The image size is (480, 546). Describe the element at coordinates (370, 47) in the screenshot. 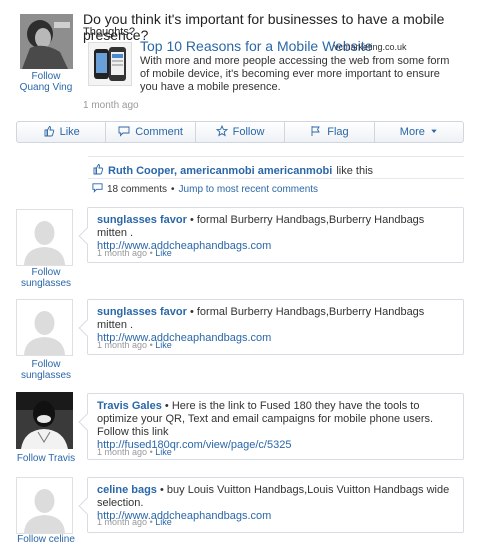

I see `link-source: vcmarketing.co.uk` at that location.